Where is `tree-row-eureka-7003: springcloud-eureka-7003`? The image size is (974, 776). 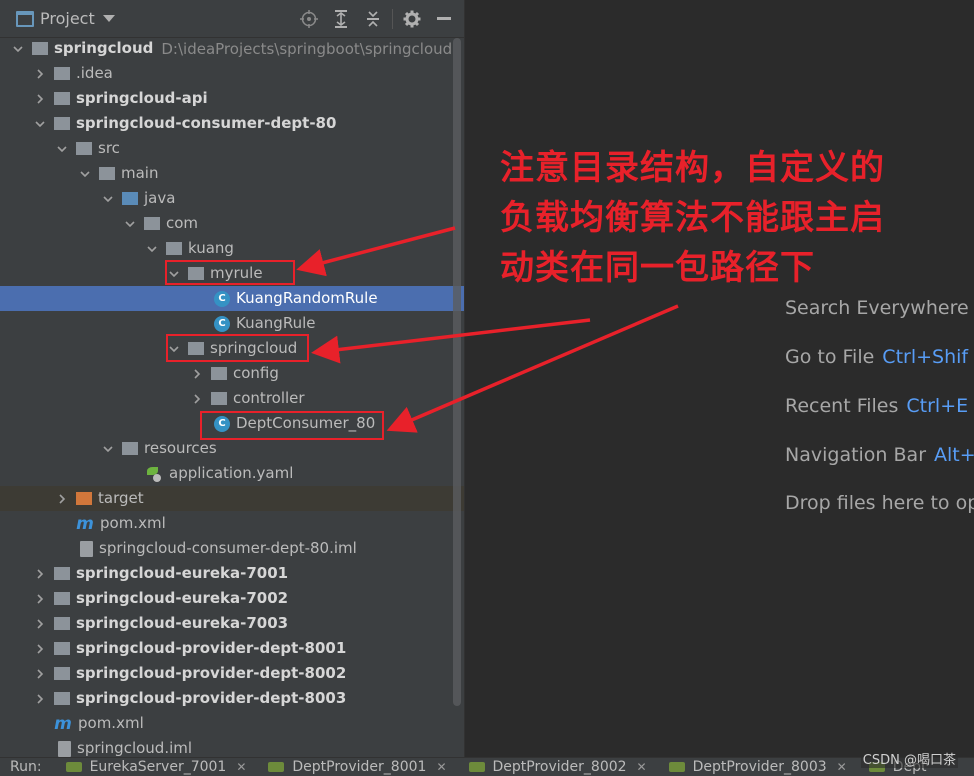 tree-row-eureka-7003: springcloud-eureka-7003 is located at coordinates (232, 623).